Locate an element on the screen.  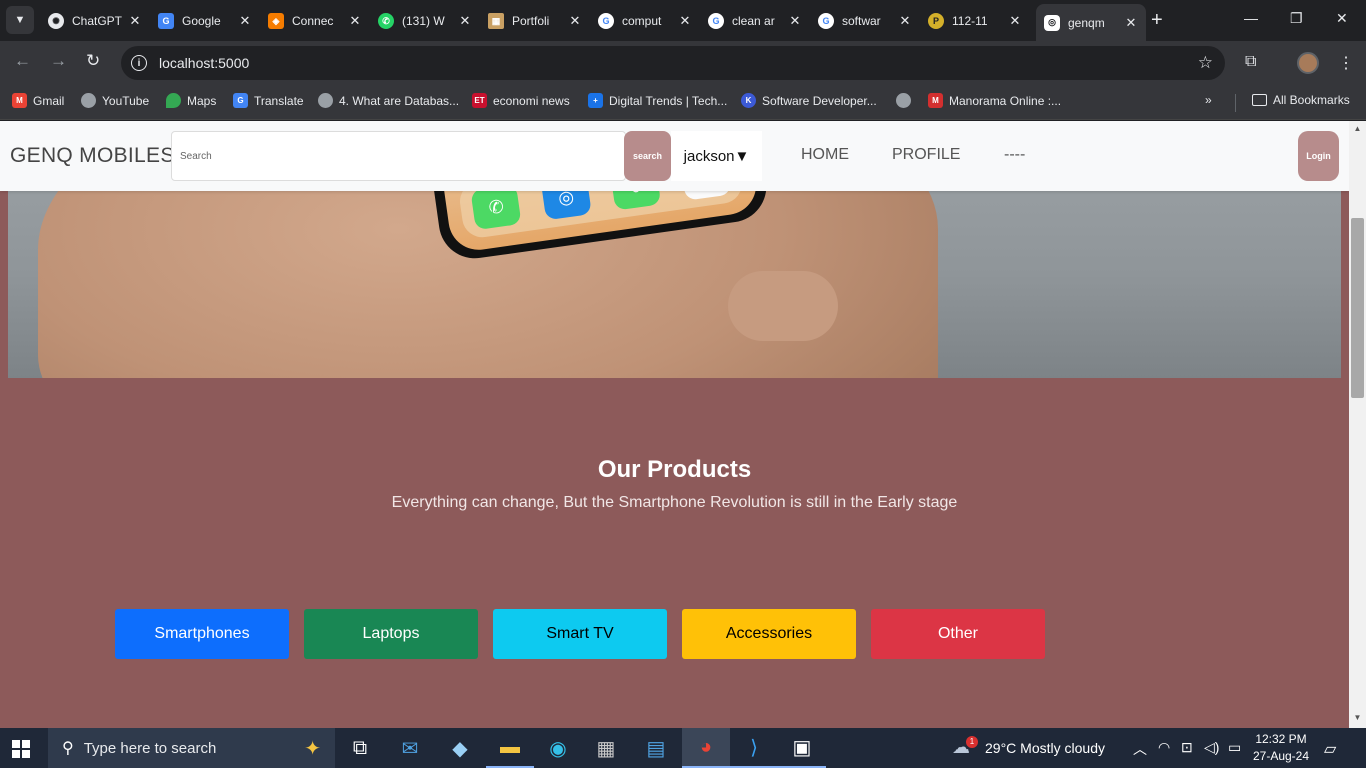
tab-google-translate: G Google ✕ is located at coordinates (205, 21).